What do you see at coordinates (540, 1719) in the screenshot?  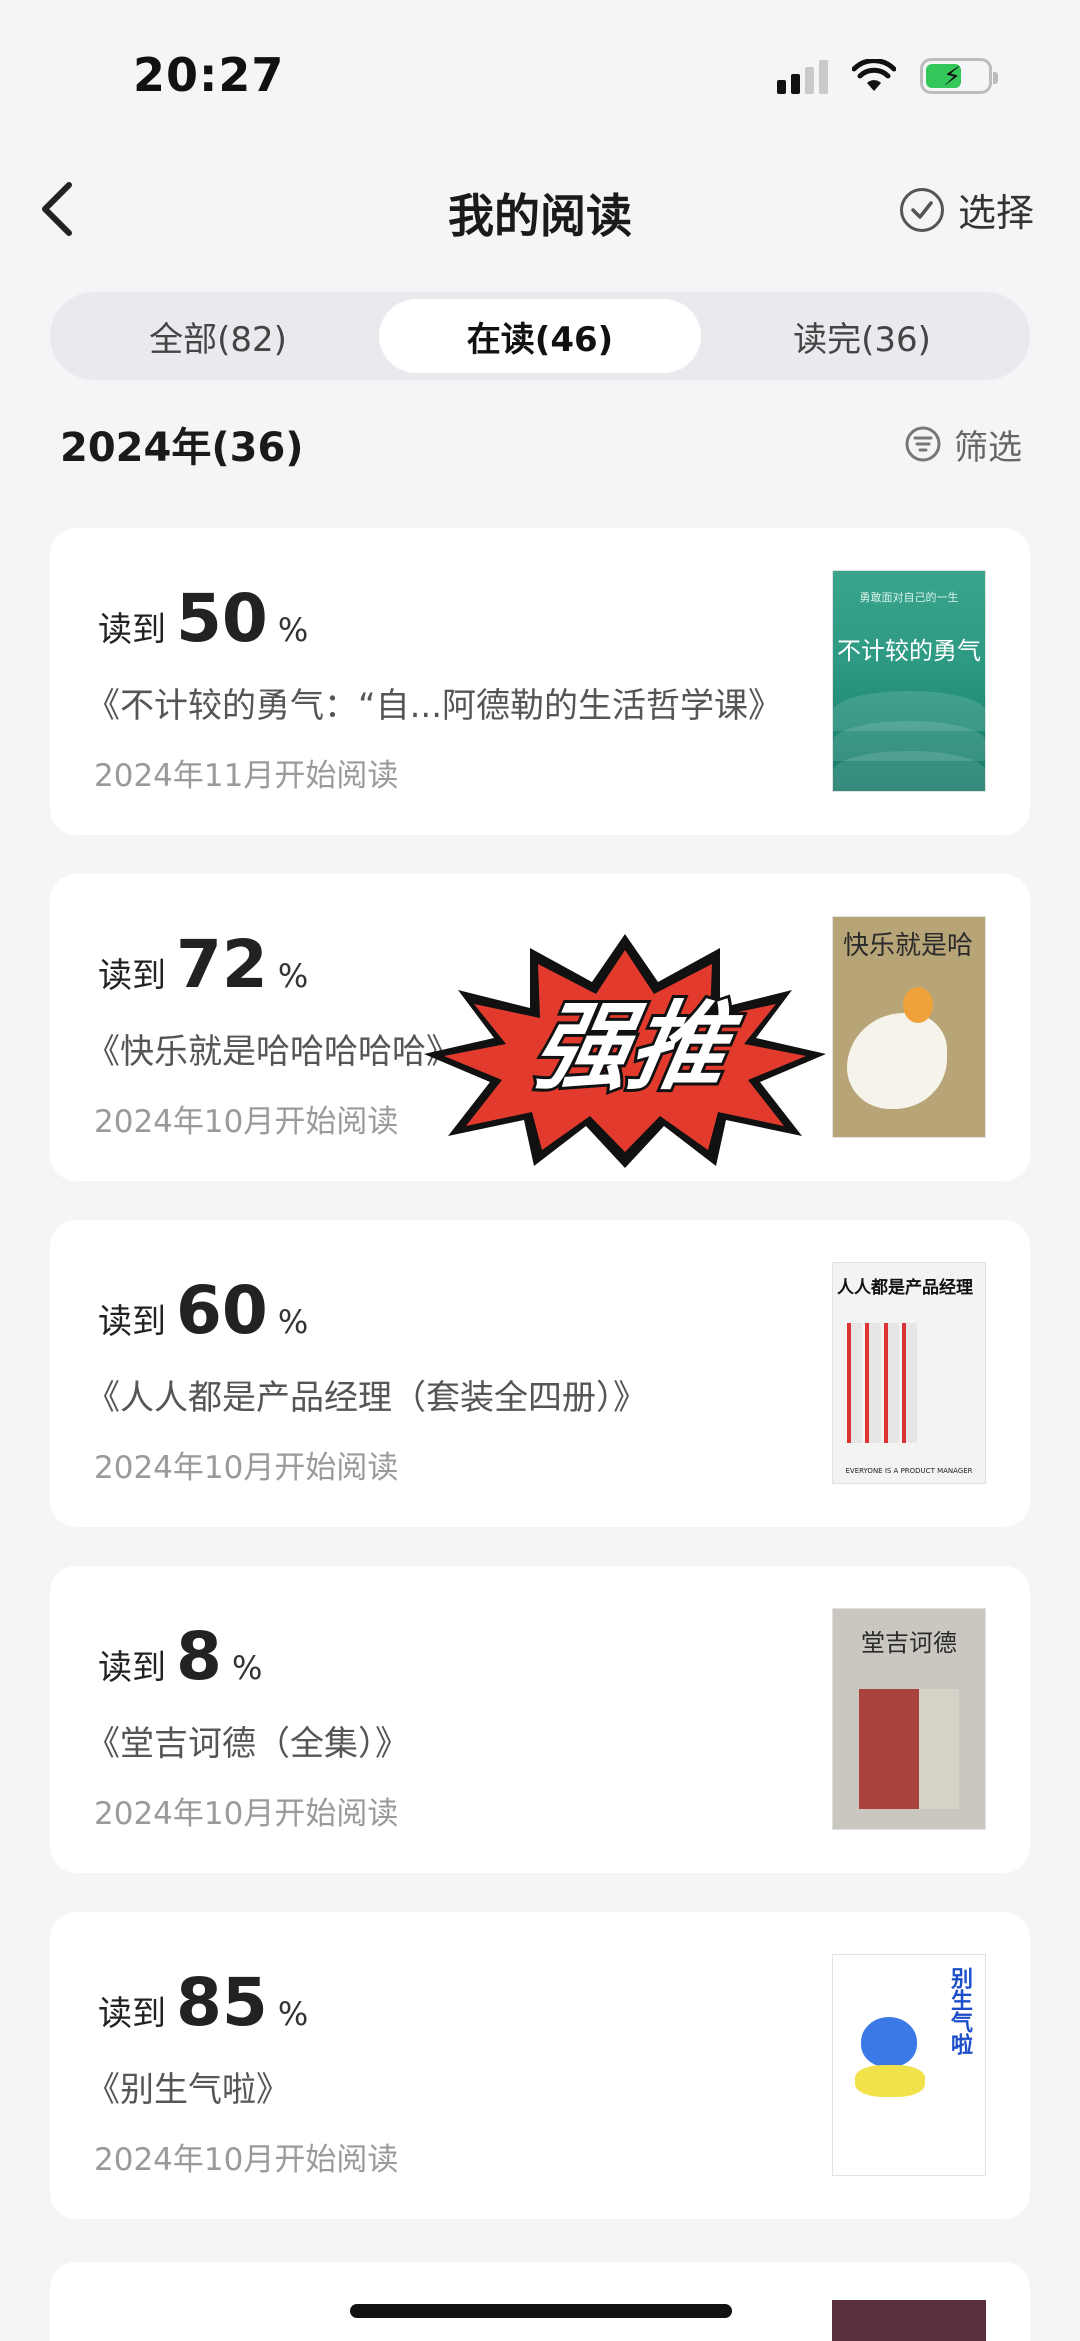 I see `book-card: 读到 8 % 《堂吉诃德（全集）》 2024年10月开始阅读 堂吉诃德` at bounding box center [540, 1719].